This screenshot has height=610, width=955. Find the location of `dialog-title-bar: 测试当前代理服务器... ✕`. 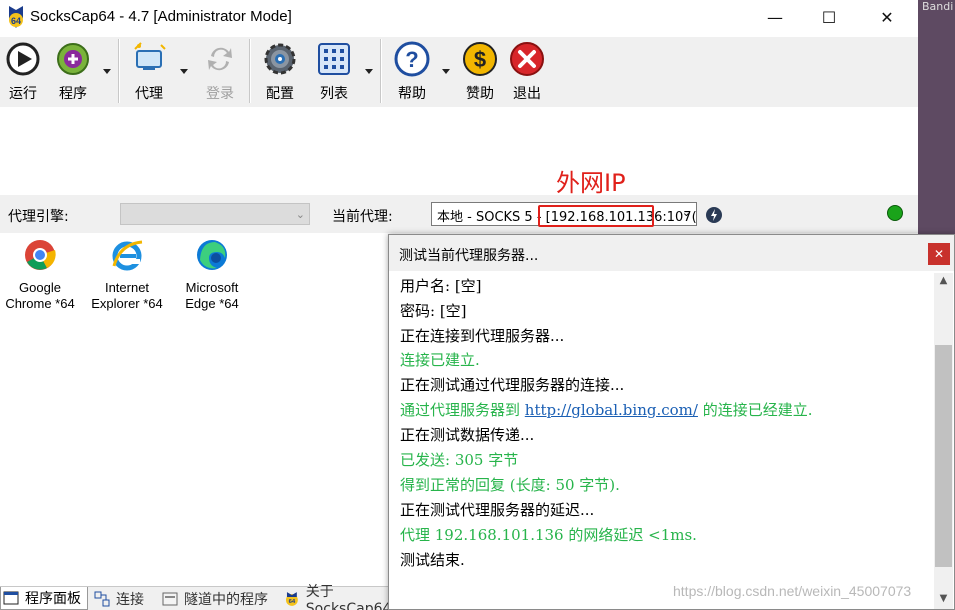

dialog-title-bar: 测试当前代理服务器... ✕ is located at coordinates (671, 253).